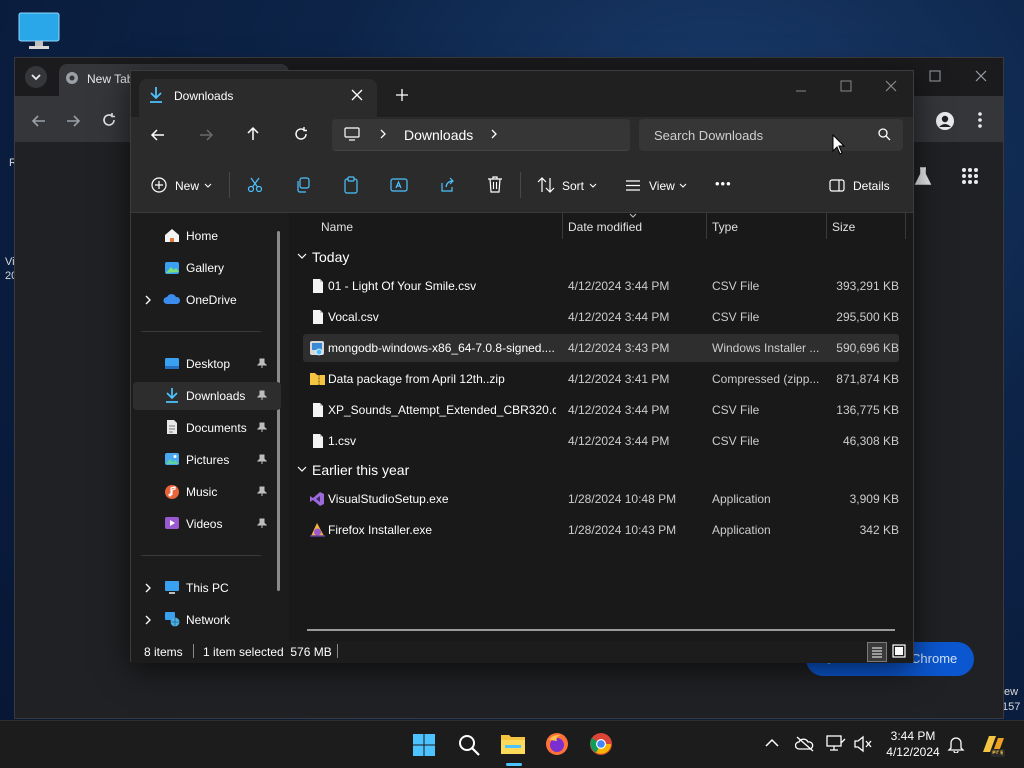  What do you see at coordinates (662, 186) in the screenshot?
I see `view-button: View` at bounding box center [662, 186].